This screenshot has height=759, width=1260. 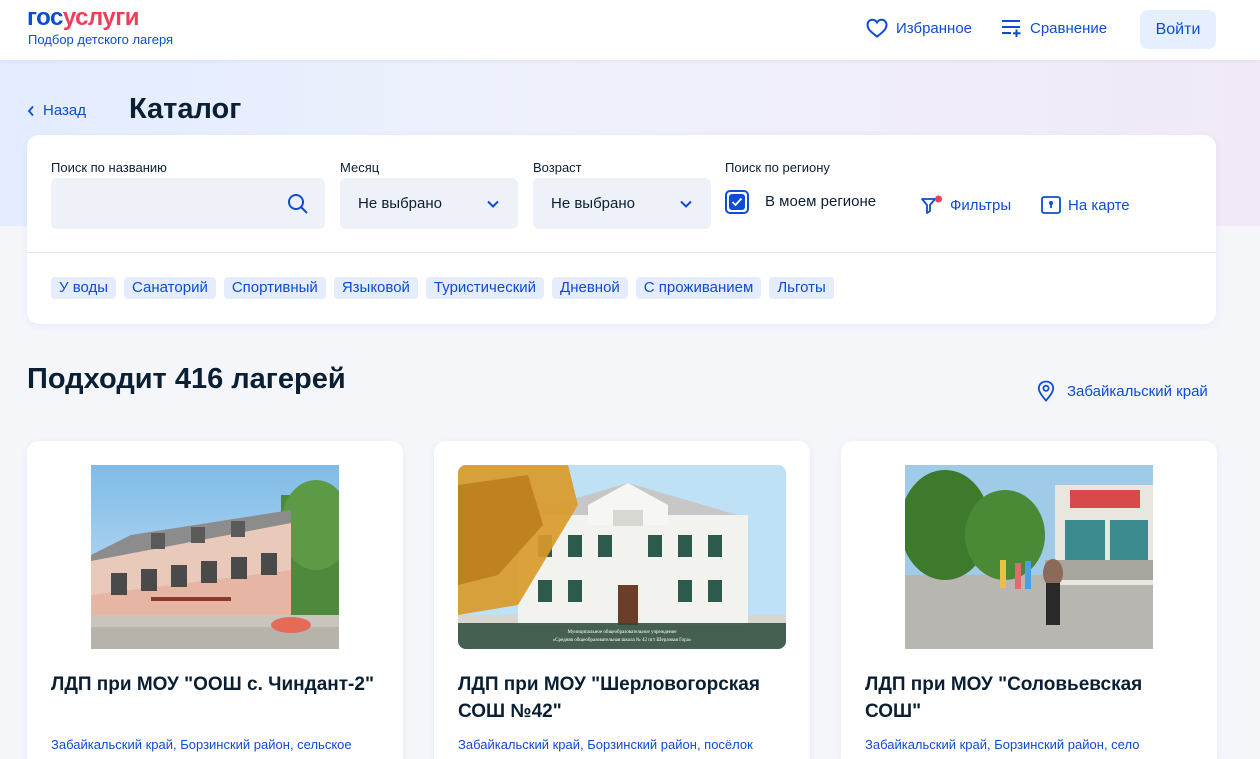 I want to click on tag-benefits: Льготы, so click(x=801, y=288).